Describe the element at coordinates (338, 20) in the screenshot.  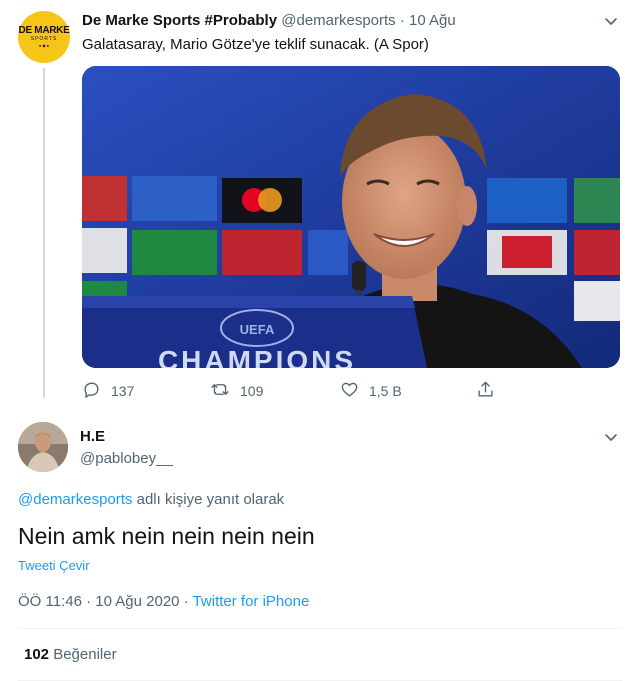
I see `user-handle: @demarkesports` at that location.